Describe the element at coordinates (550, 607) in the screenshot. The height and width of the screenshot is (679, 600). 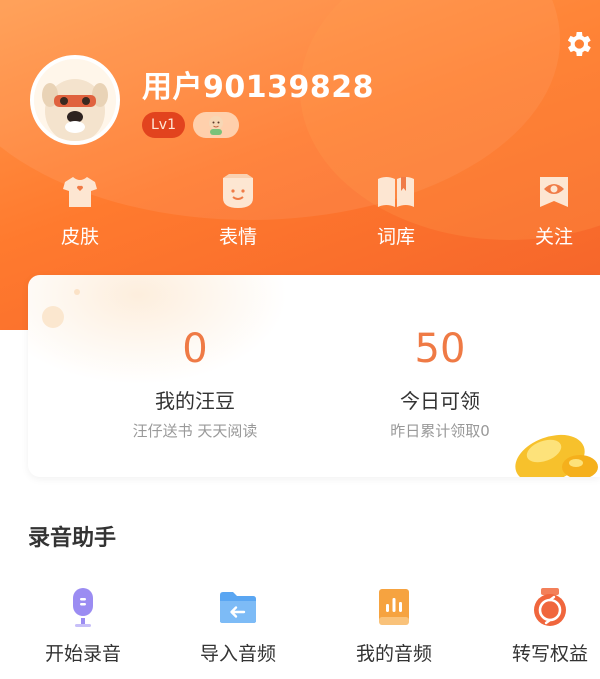
I see `transcribe-rights-icon` at that location.